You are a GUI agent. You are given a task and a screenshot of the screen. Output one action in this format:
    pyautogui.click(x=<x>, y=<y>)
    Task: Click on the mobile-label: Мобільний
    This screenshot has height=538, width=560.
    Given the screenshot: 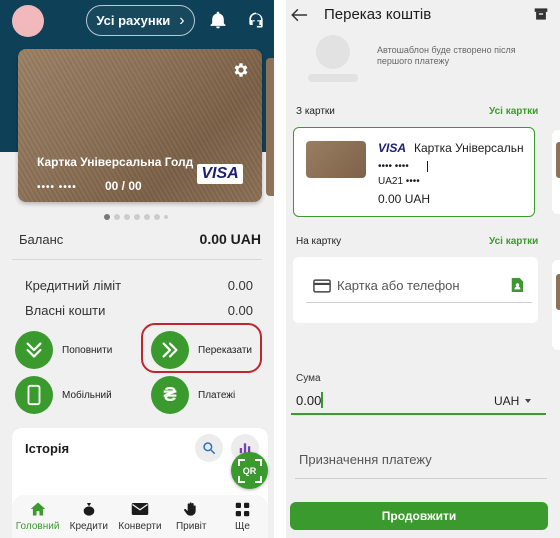 What is the action you would take?
    pyautogui.click(x=87, y=395)
    